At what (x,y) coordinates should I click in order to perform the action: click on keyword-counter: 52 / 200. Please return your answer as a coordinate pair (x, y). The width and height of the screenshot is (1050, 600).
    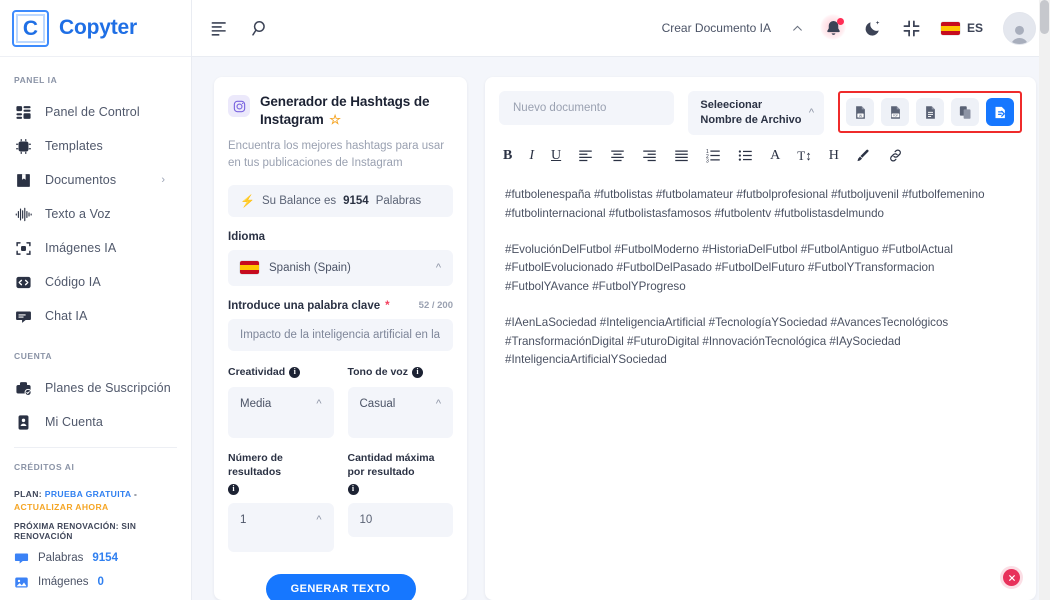
    Looking at the image, I should click on (435, 306).